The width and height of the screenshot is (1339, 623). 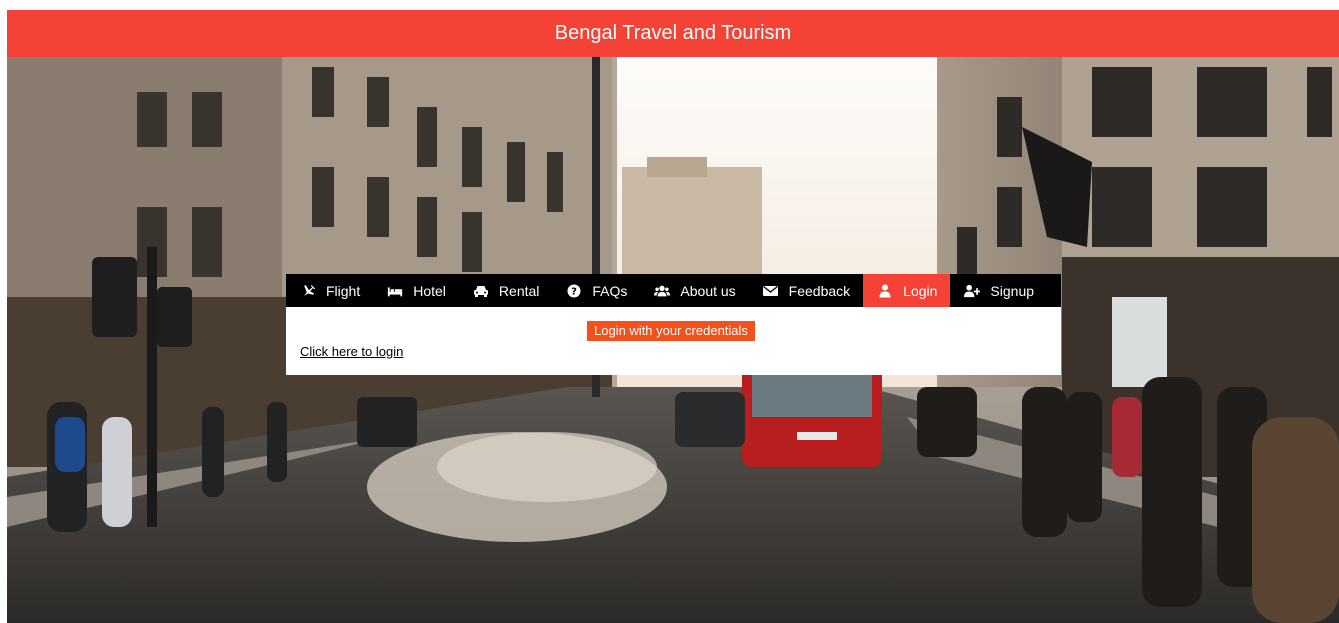 I want to click on nav-label: About us, so click(x=708, y=290).